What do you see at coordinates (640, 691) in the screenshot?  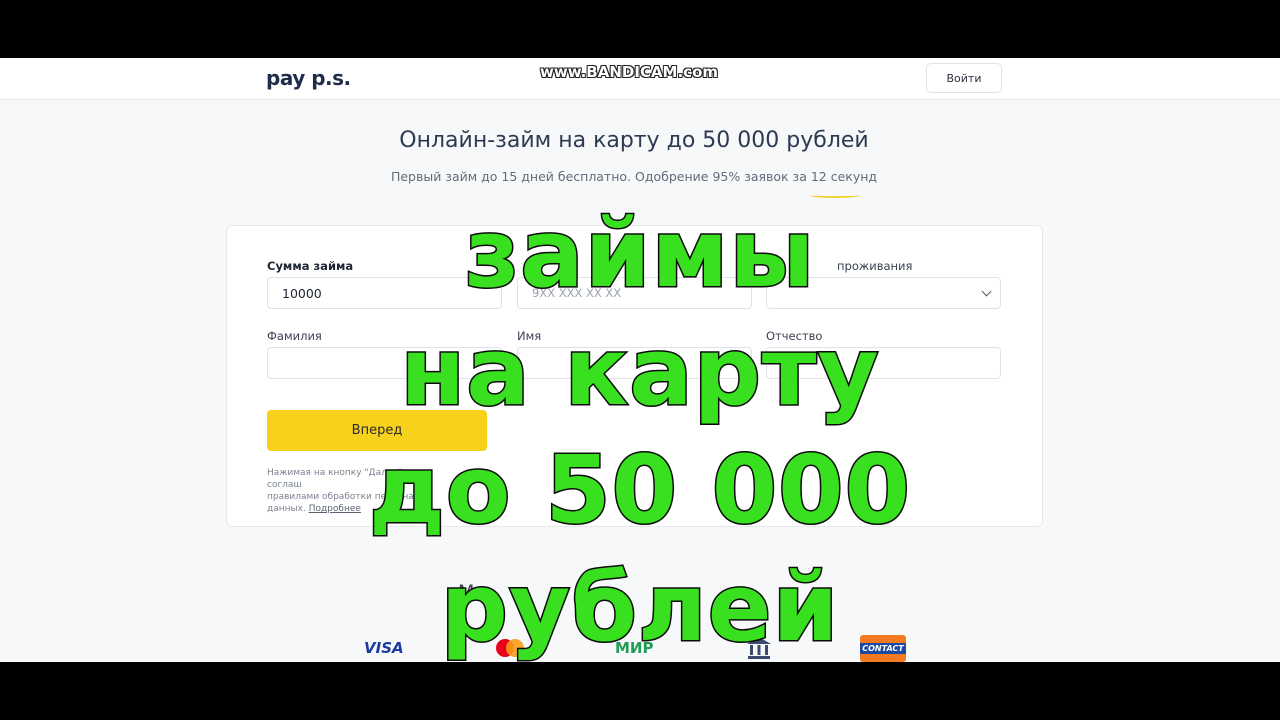 I see `letterbox-bottom` at bounding box center [640, 691].